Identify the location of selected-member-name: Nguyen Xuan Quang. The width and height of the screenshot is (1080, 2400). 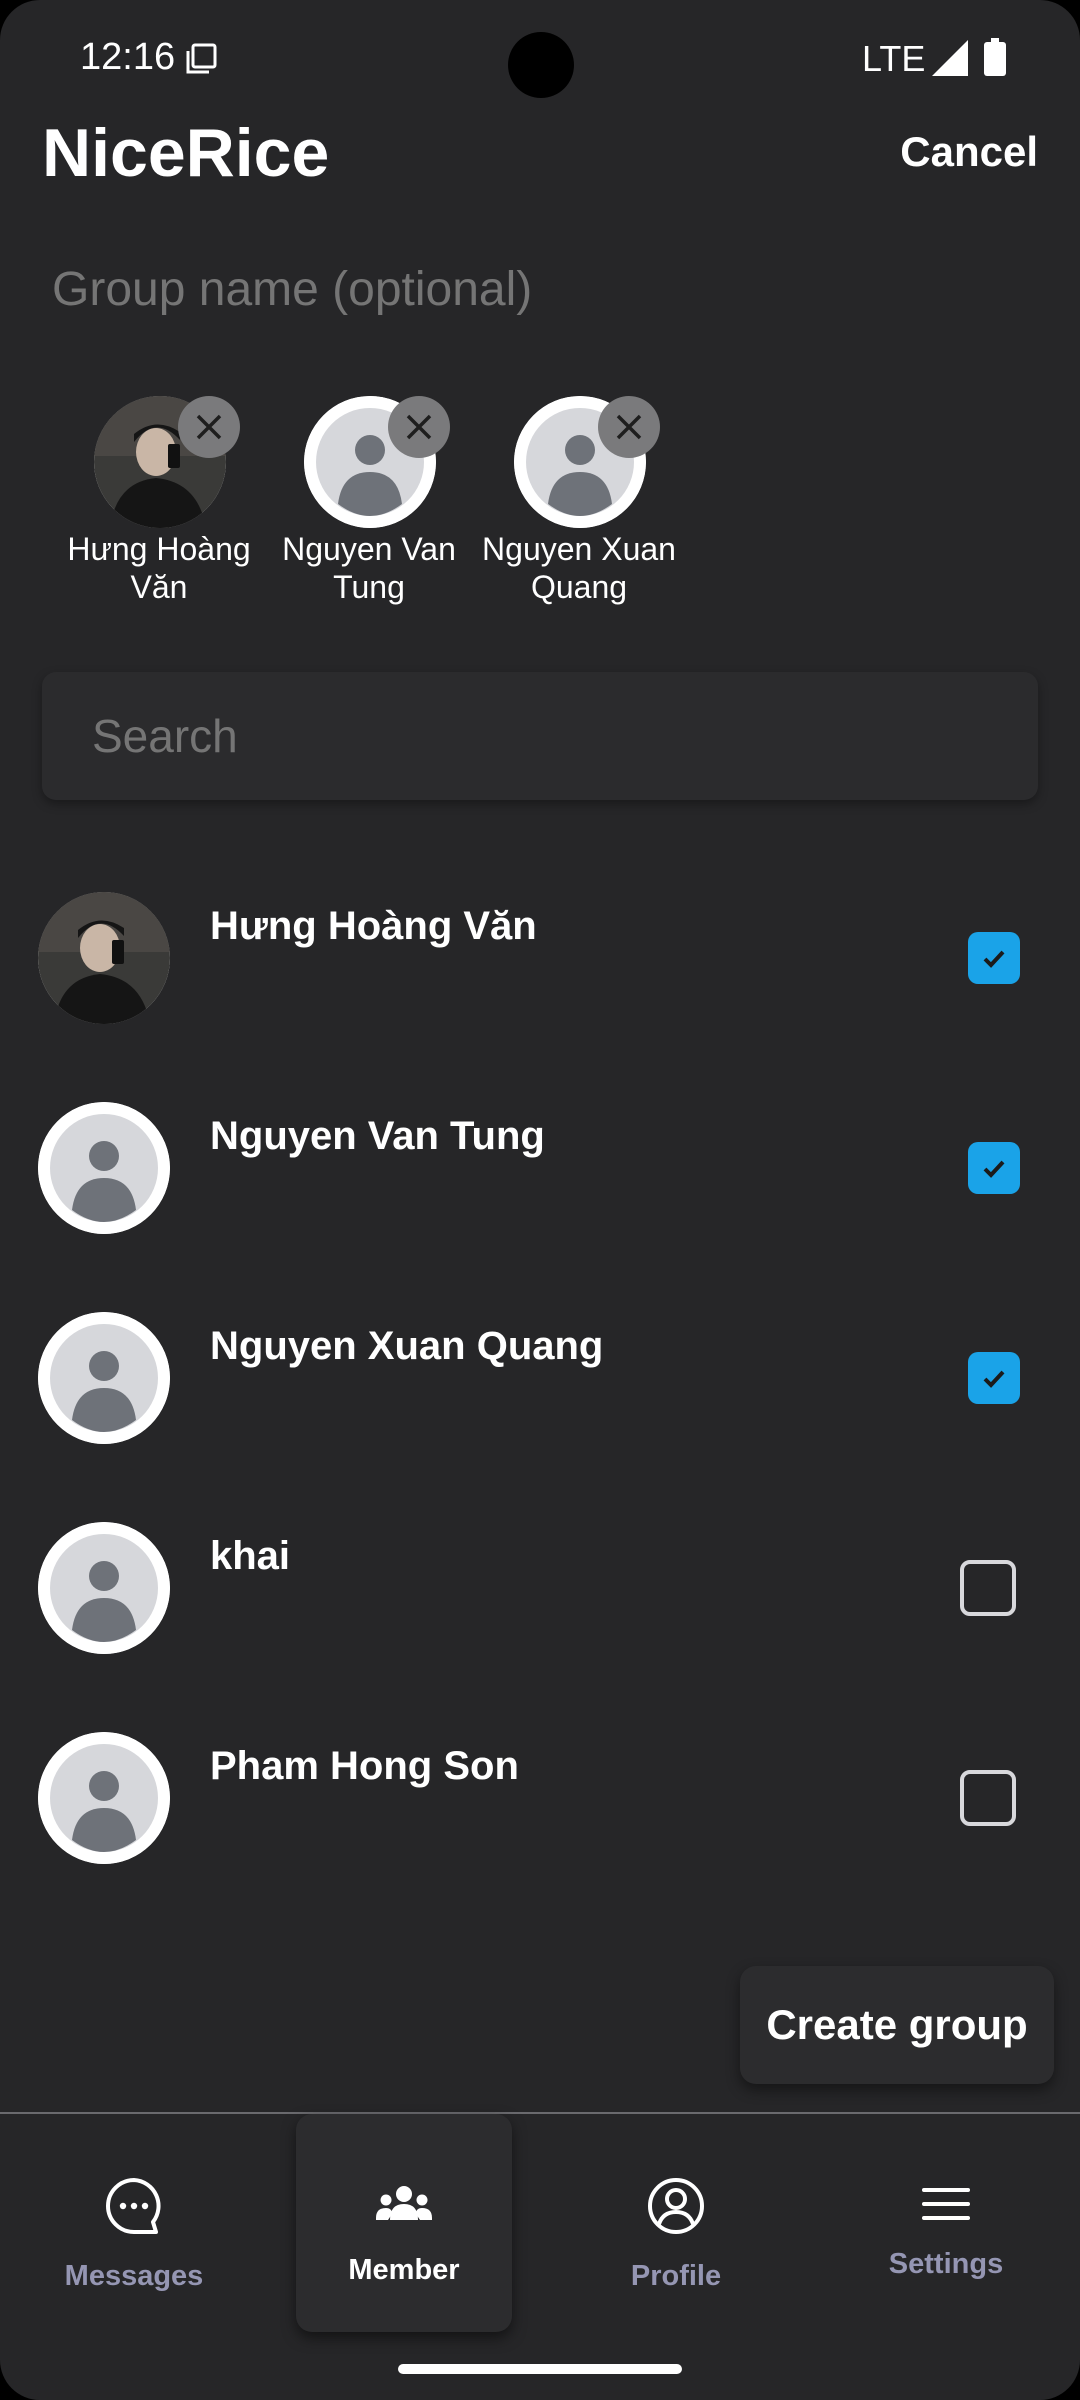
(579, 568).